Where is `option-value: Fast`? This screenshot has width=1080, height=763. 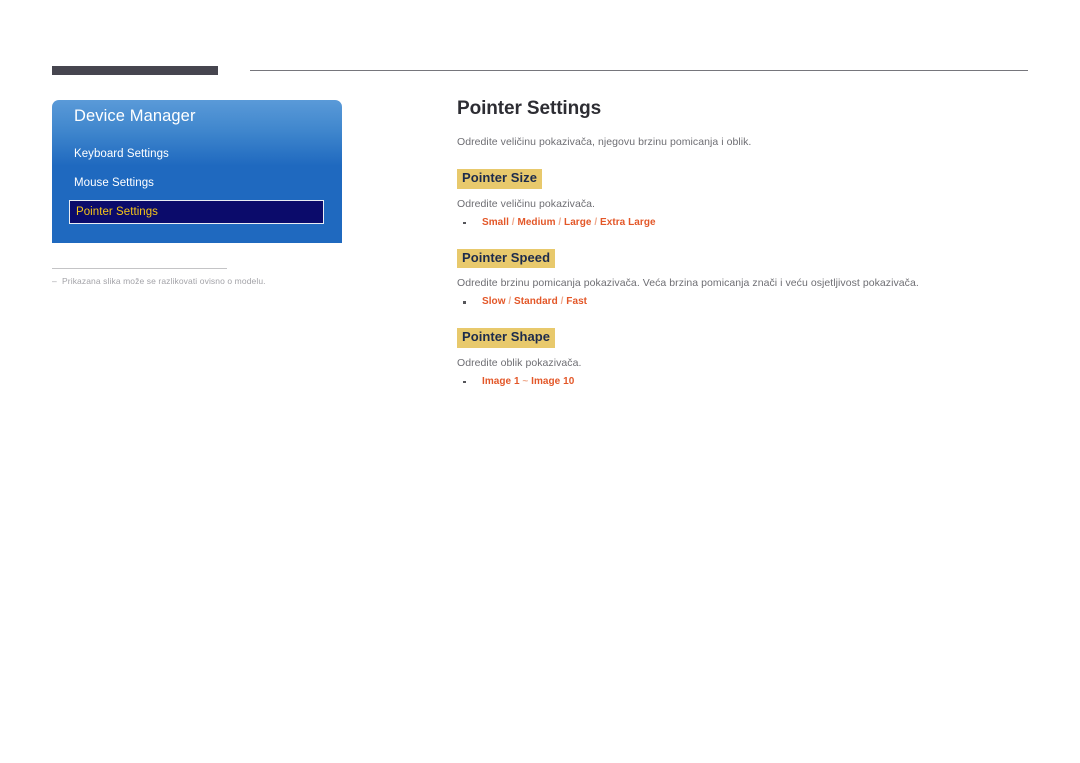 option-value: Fast is located at coordinates (577, 302).